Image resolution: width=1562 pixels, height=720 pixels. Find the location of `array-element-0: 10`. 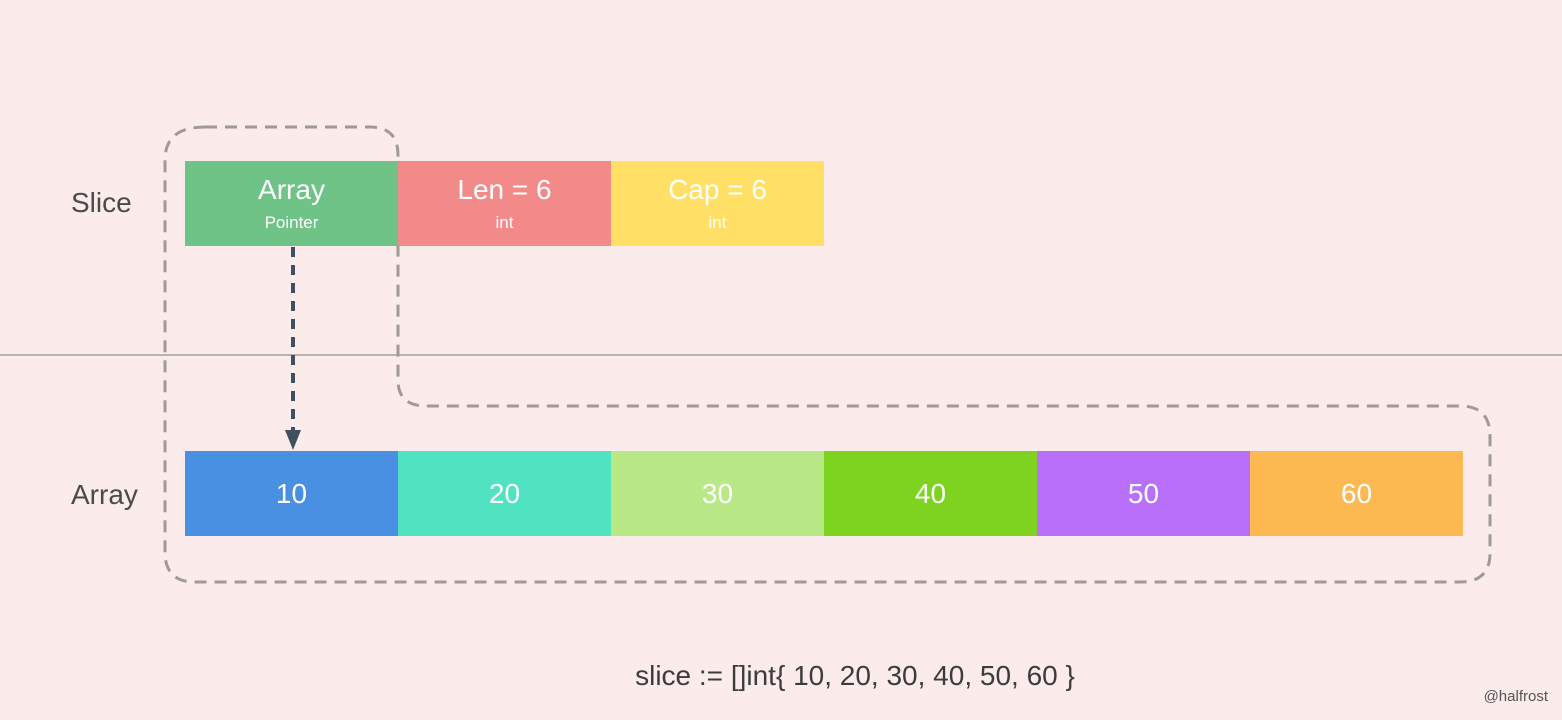

array-element-0: 10 is located at coordinates (291, 493).